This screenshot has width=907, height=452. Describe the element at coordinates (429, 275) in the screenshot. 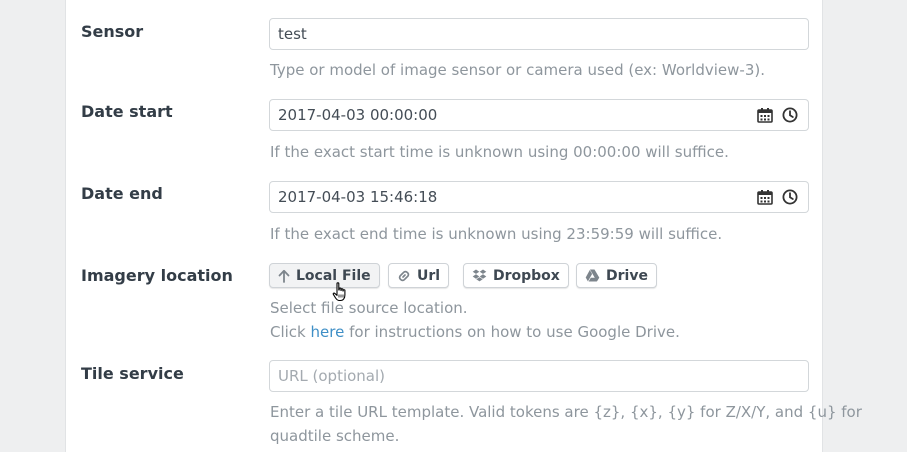

I see `url-label: Url` at that location.